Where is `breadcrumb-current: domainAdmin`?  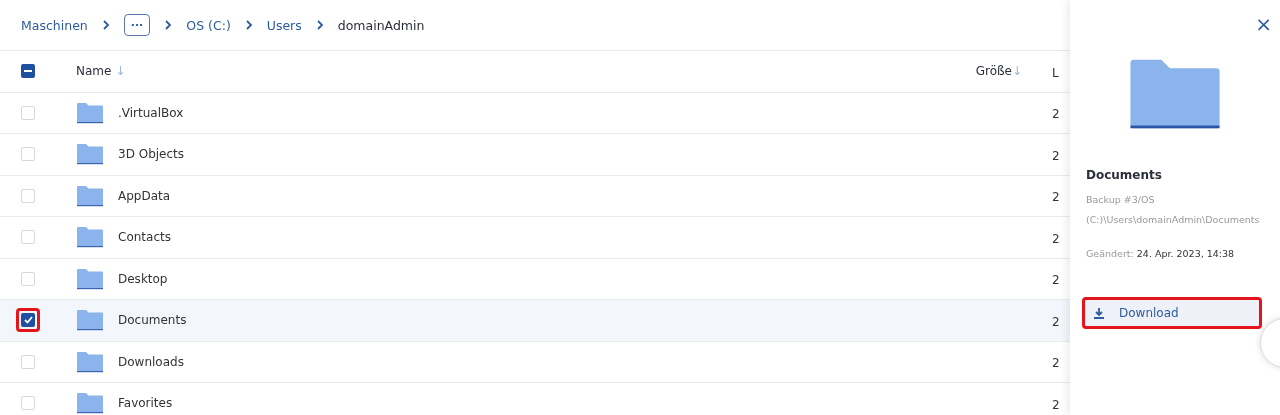 breadcrumb-current: domainAdmin is located at coordinates (381, 25).